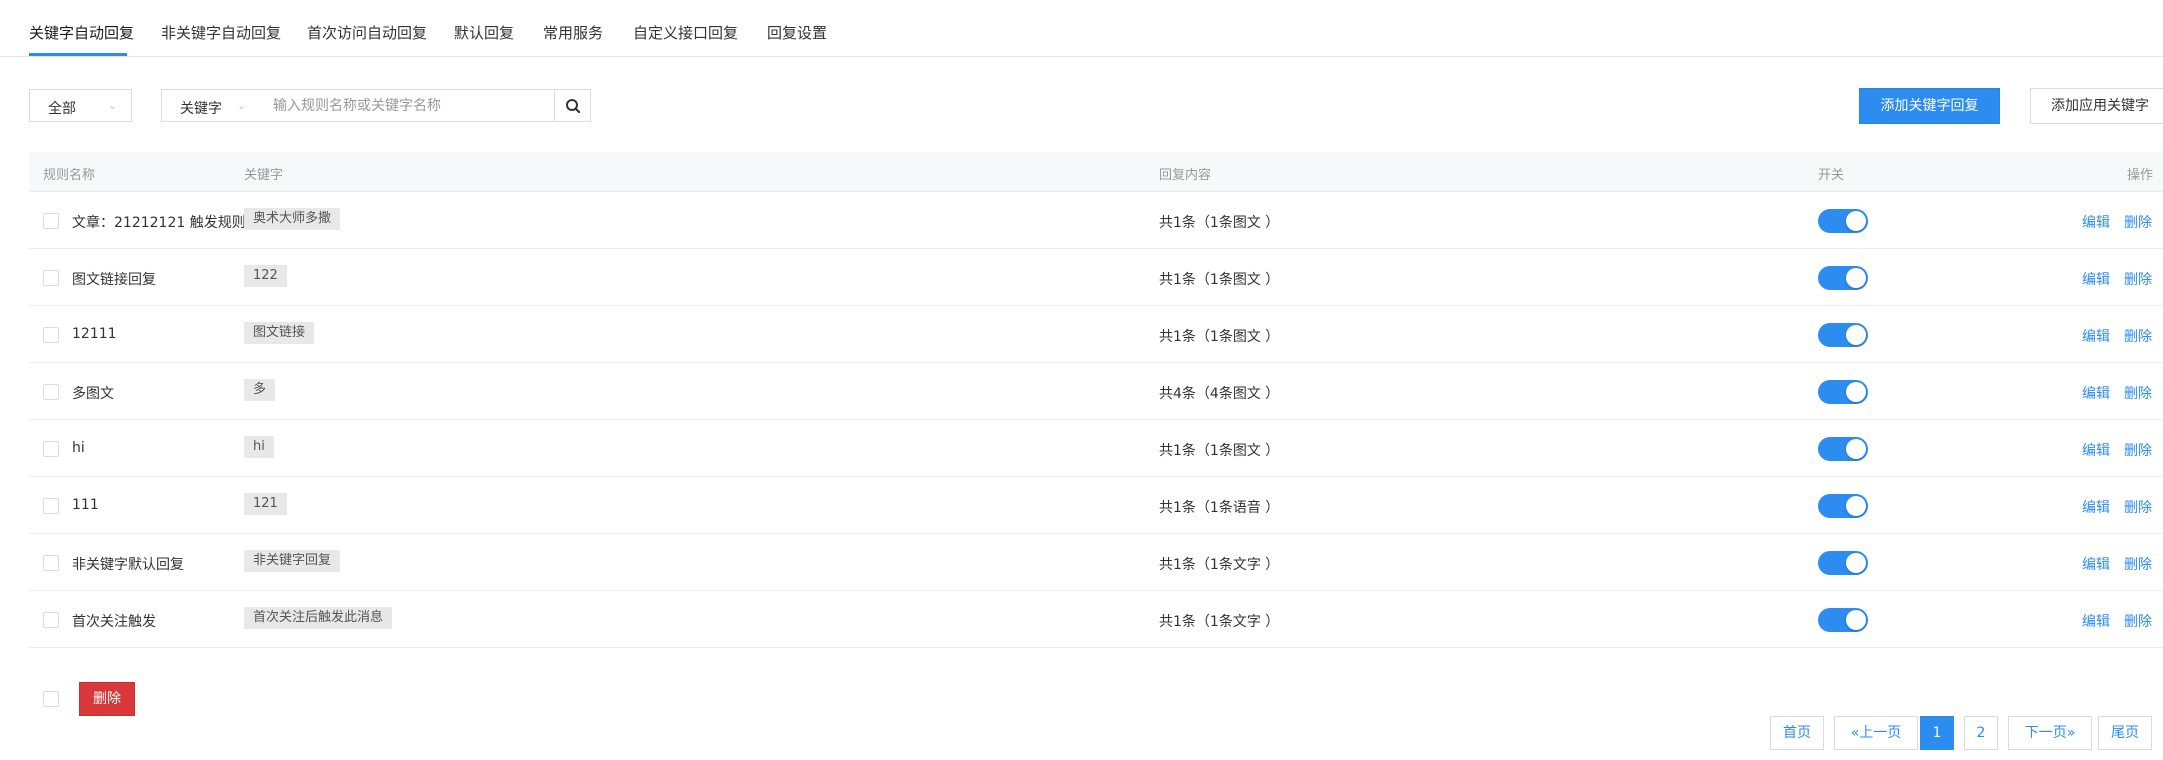  What do you see at coordinates (1831, 175) in the screenshot?
I see `header-switch: 开关` at bounding box center [1831, 175].